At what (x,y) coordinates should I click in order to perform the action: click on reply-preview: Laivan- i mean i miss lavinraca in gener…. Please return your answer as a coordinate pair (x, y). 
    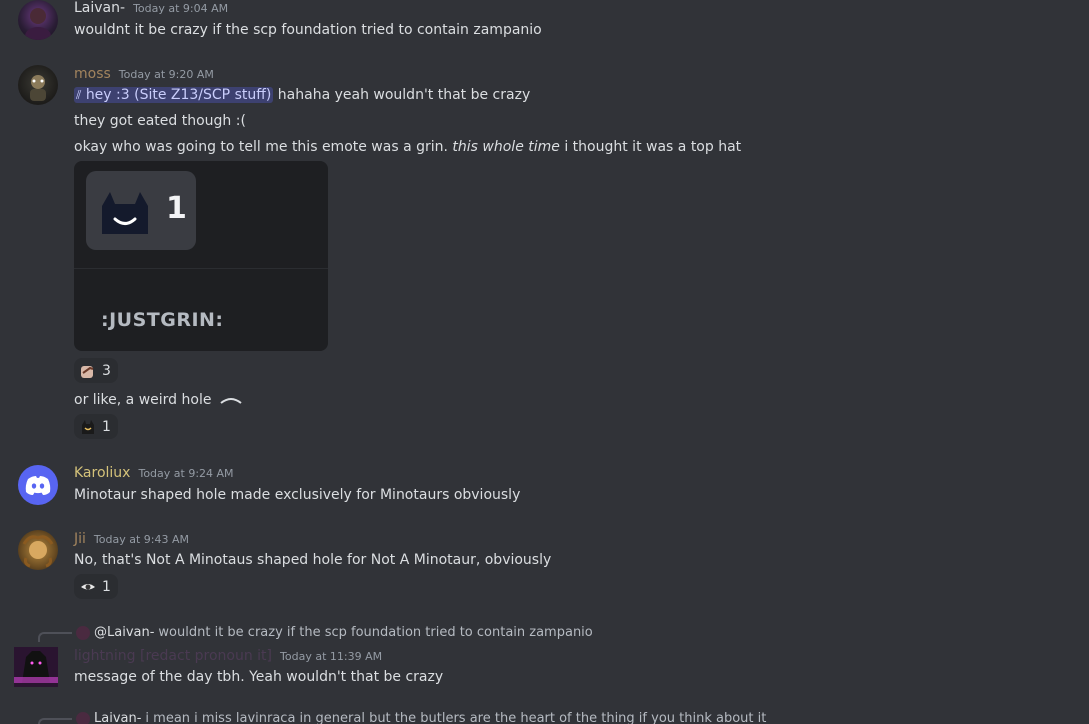
    Looking at the image, I should click on (421, 717).